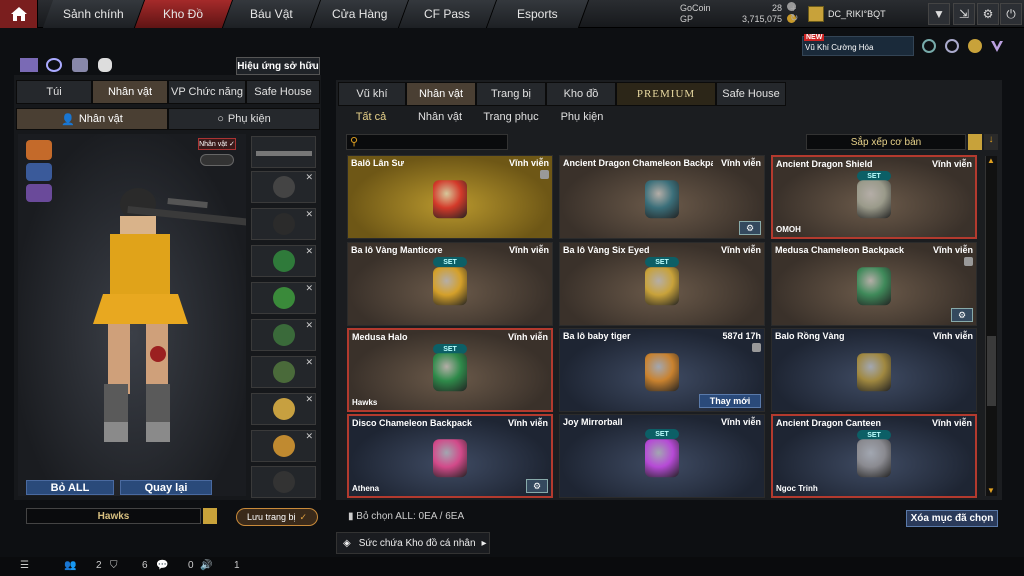  What do you see at coordinates (54, 65) in the screenshot?
I see `rotate-icon` at bounding box center [54, 65].